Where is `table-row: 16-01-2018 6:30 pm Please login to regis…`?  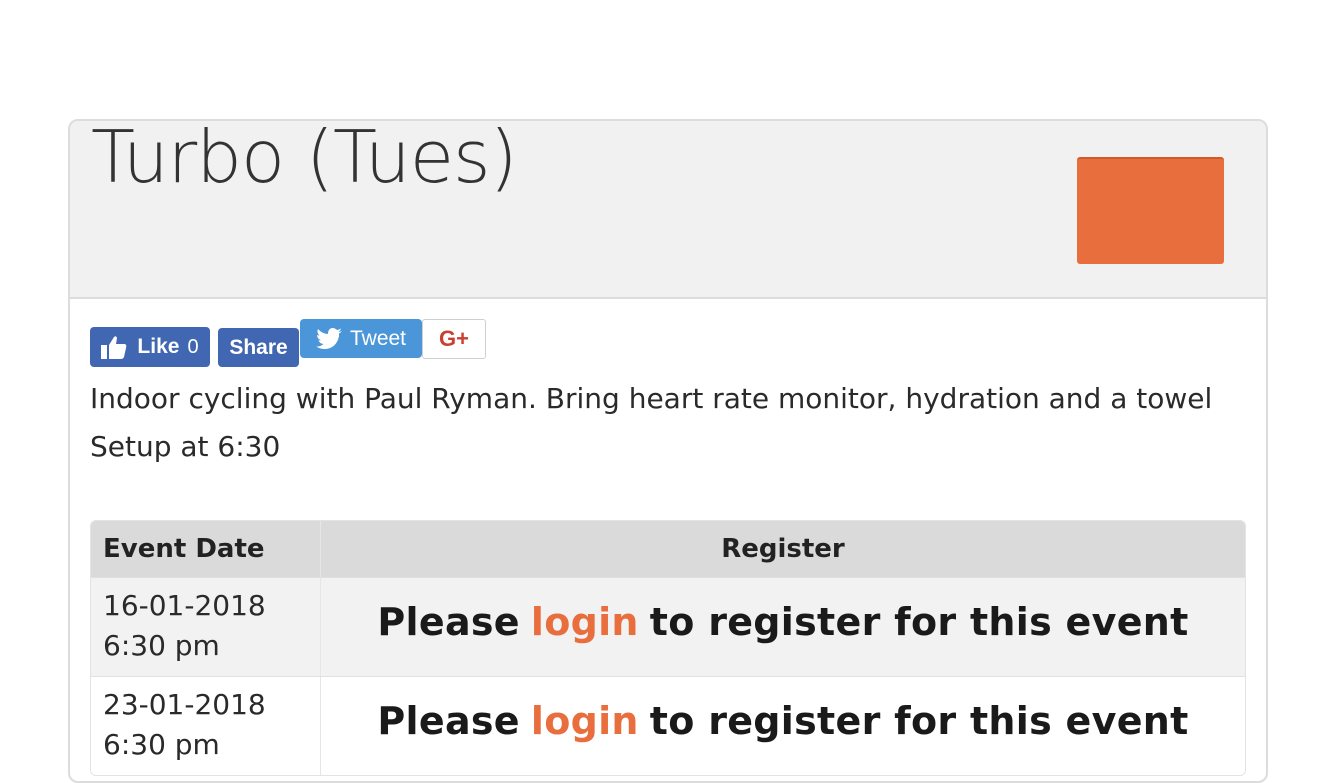 table-row: 16-01-2018 6:30 pm Please login to regis… is located at coordinates (668, 626).